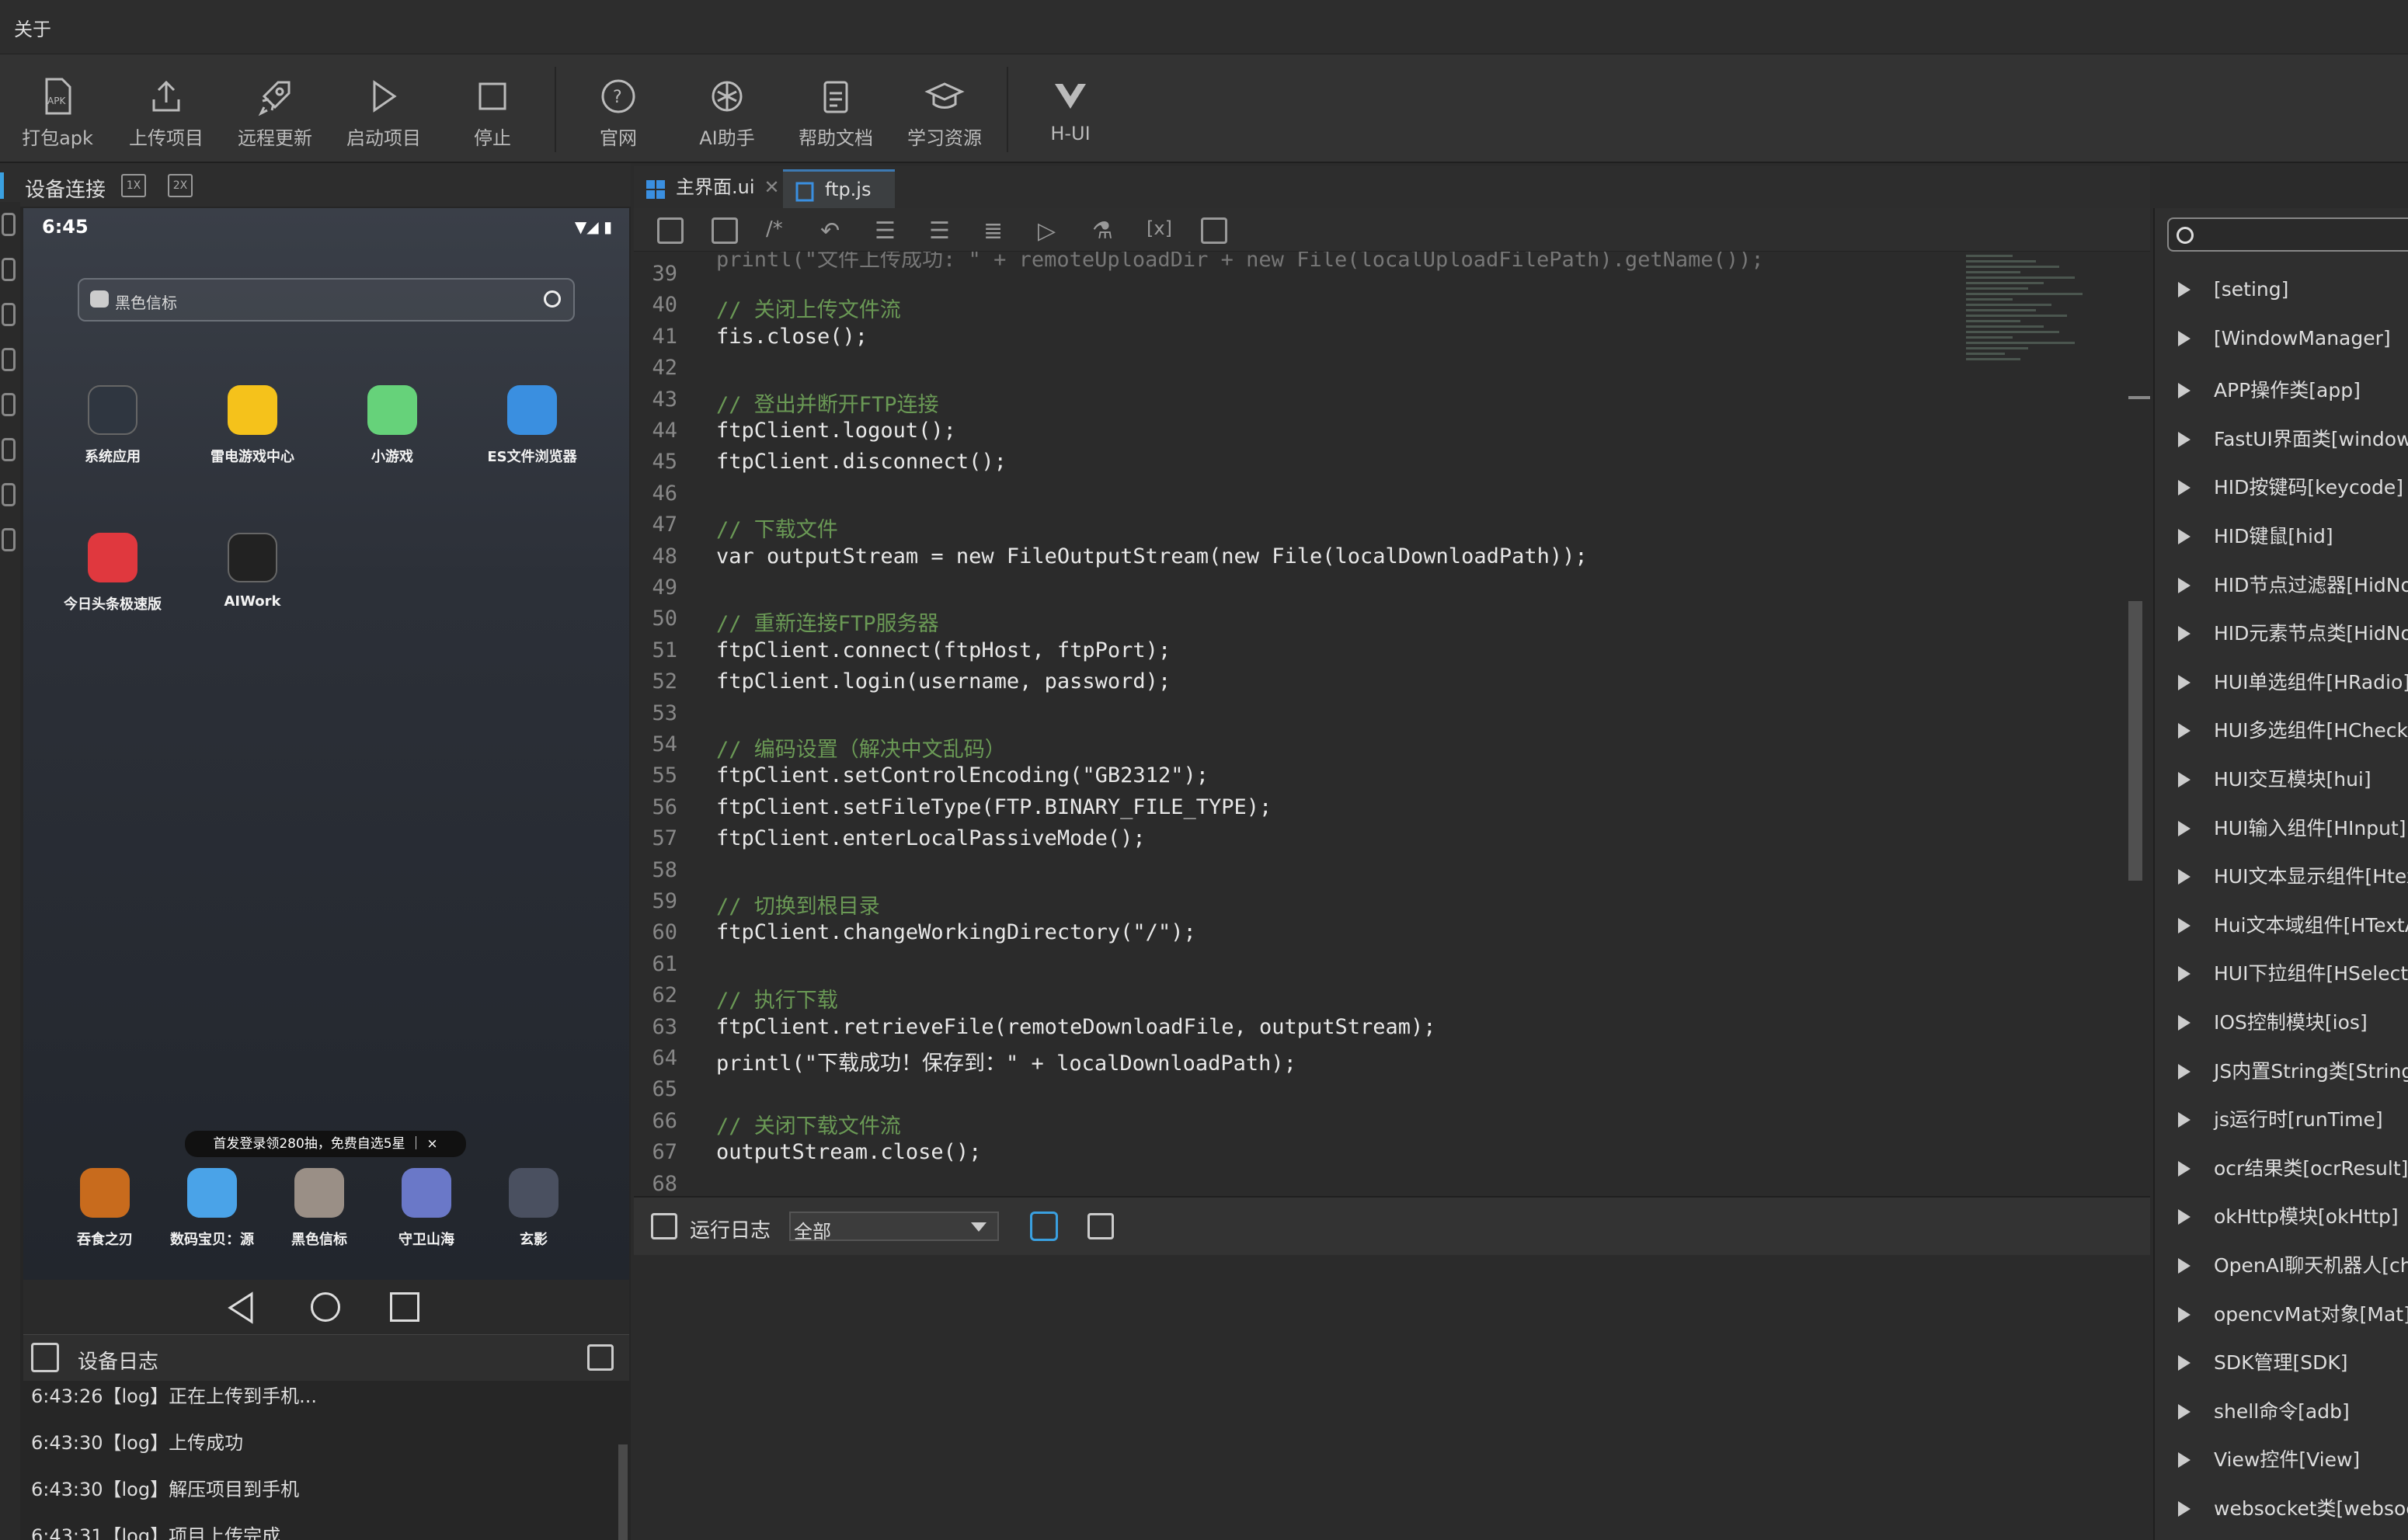  What do you see at coordinates (112, 425) in the screenshot?
I see `app-system: 系统应用` at bounding box center [112, 425].